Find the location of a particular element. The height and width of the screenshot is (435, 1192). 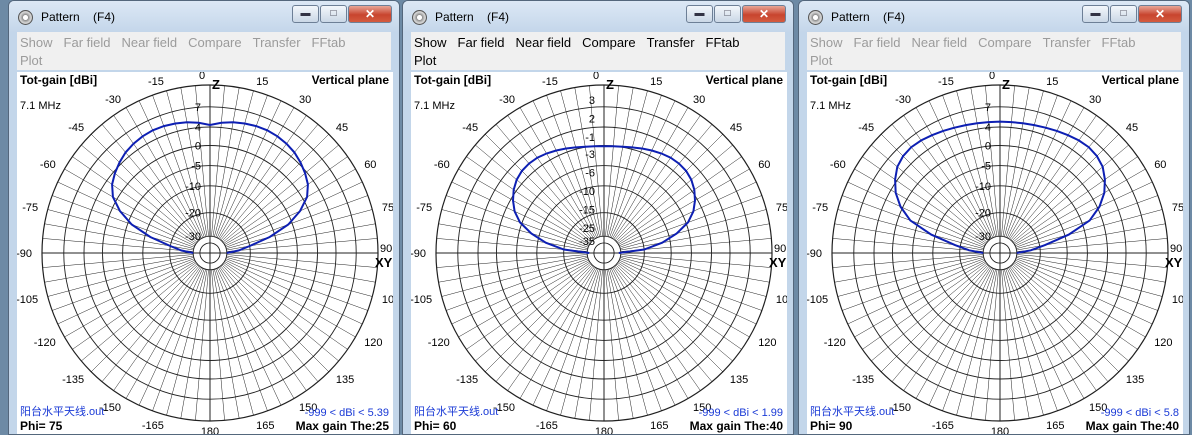

angle-label: 165 is located at coordinates (1055, 426).